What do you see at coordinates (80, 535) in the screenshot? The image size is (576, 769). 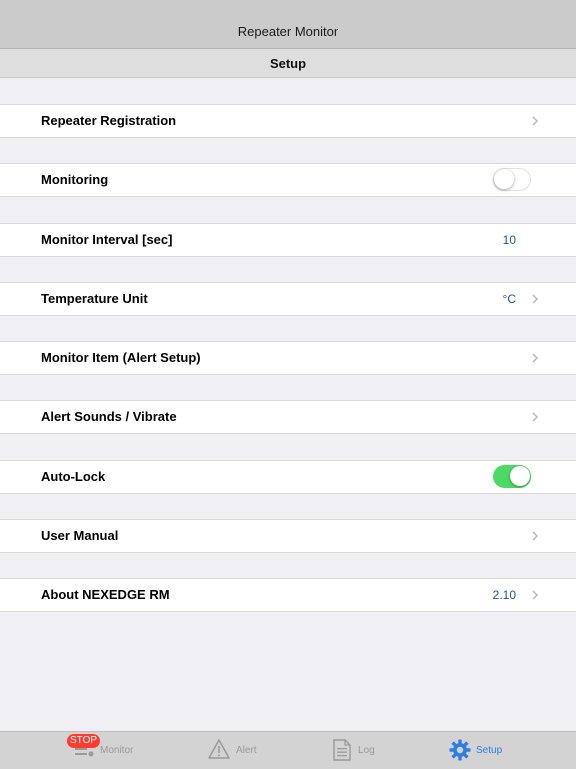 I see `row-label: User Manual` at bounding box center [80, 535].